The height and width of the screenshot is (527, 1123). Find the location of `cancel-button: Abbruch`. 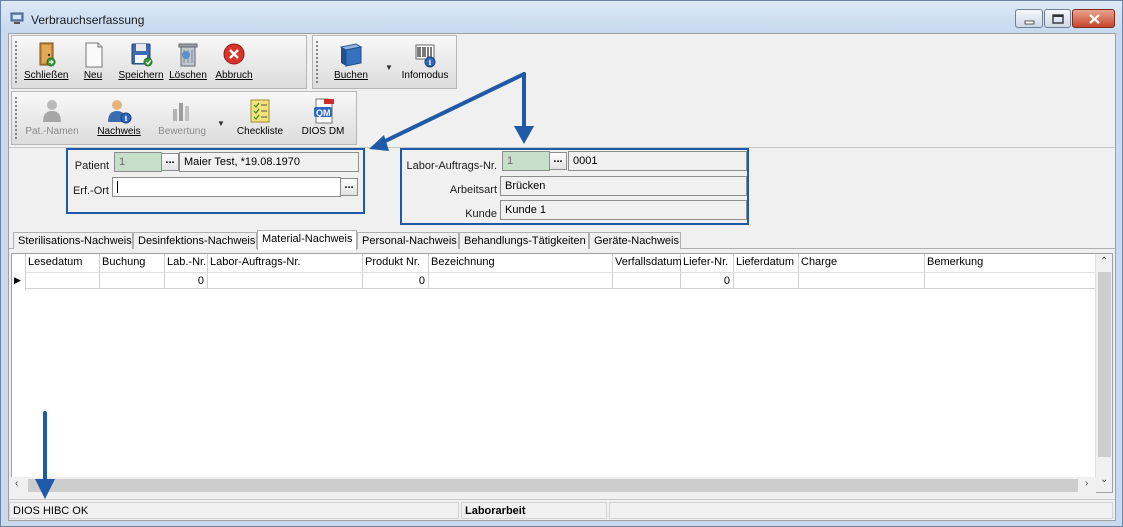

cancel-button: Abbruch is located at coordinates (234, 63).